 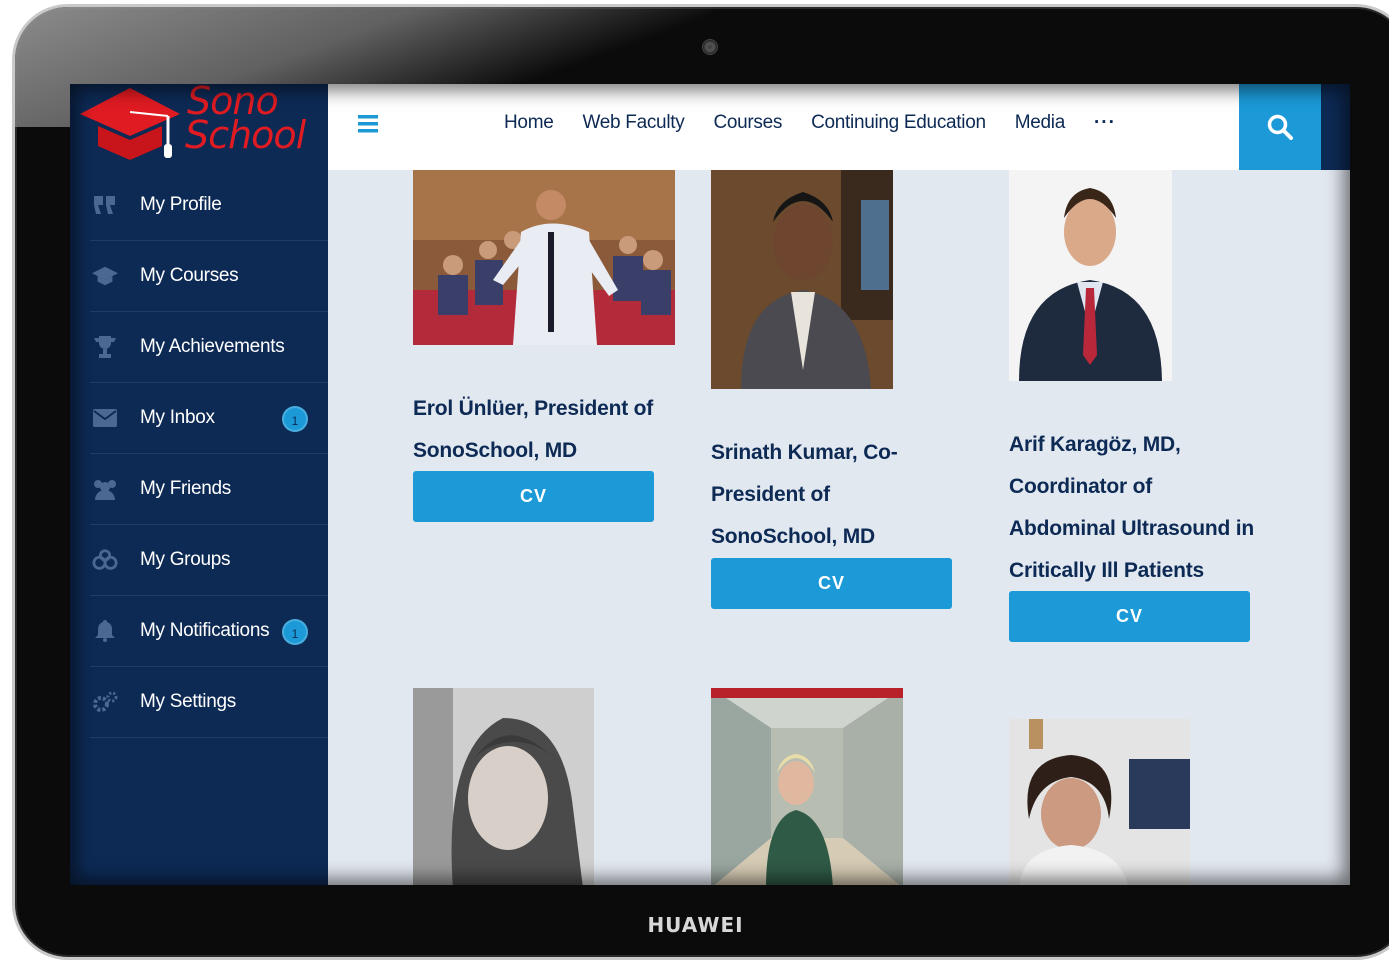 I want to click on gears-icon, so click(x=105, y=702).